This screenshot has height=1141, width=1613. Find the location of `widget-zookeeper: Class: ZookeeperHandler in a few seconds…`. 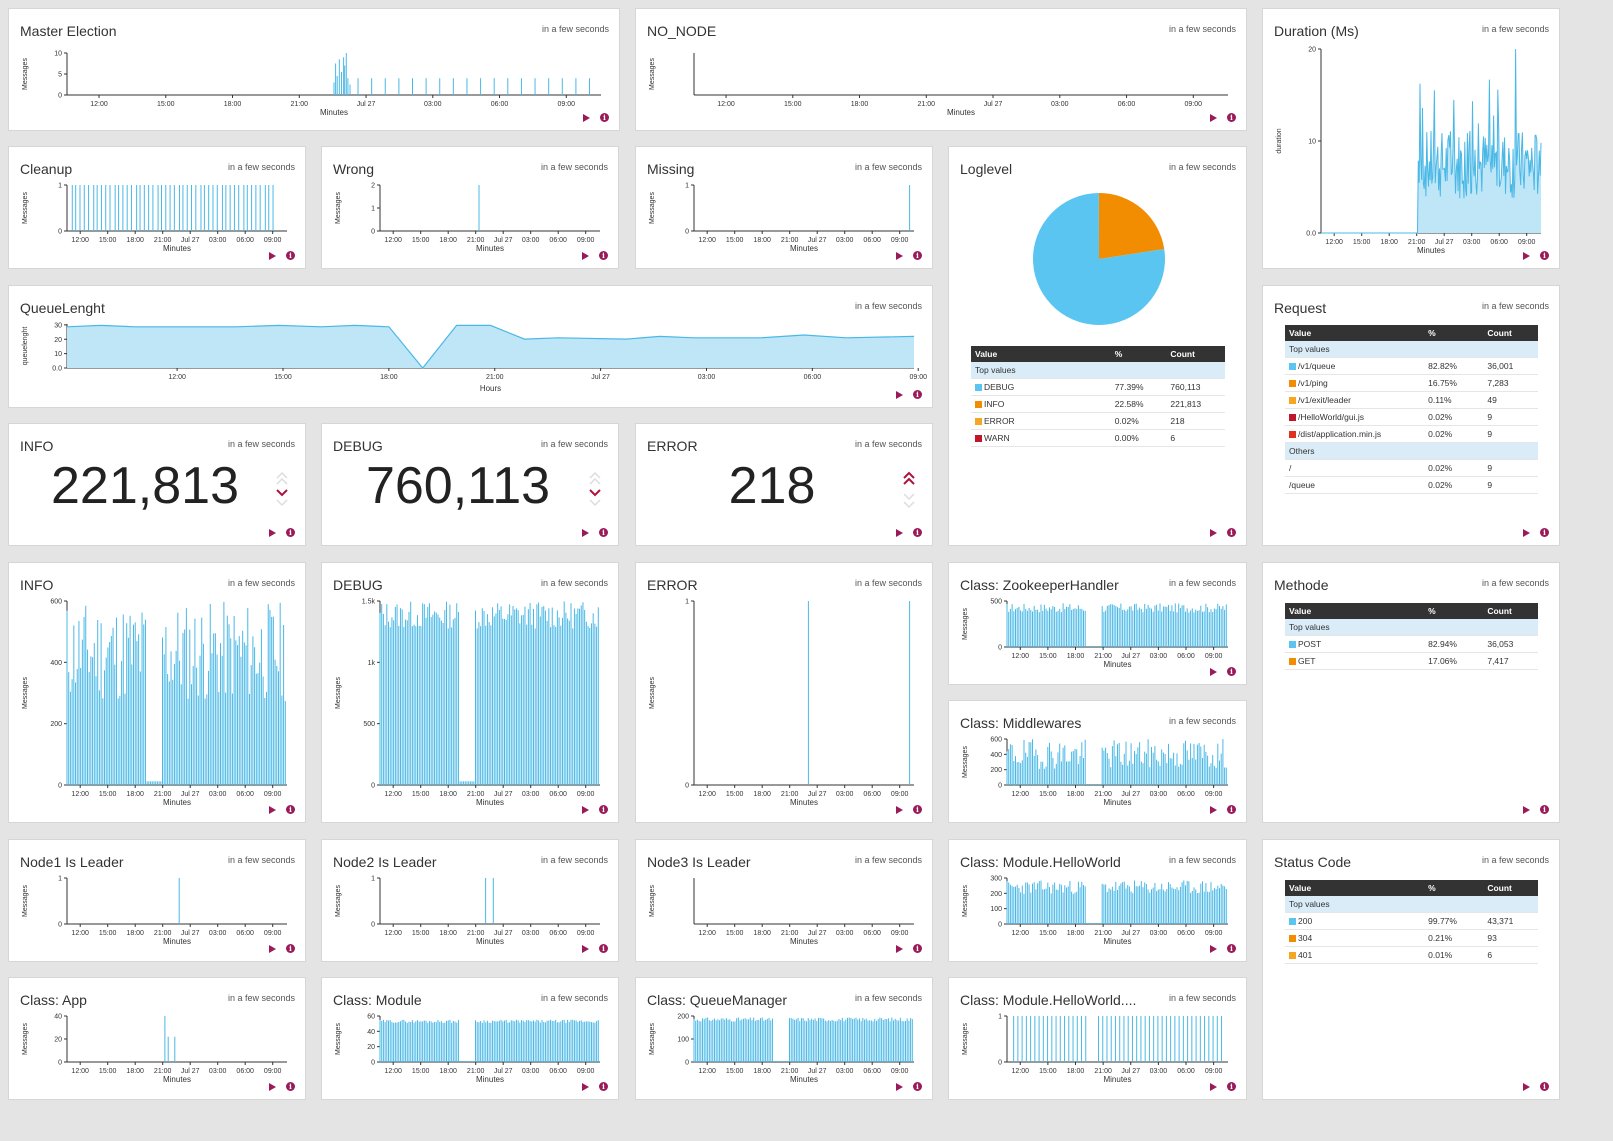

widget-zookeeper: Class: ZookeeperHandler in a few seconds… is located at coordinates (1097, 623).